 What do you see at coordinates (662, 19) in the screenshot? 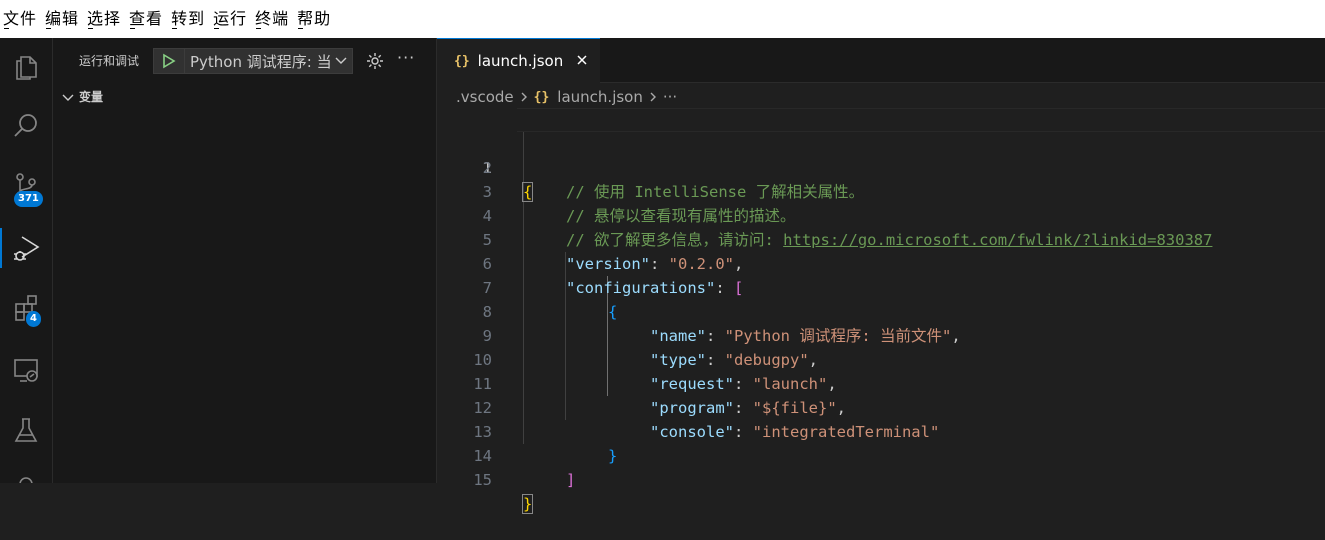
I see `menu-bar: 文件 编辑 选择 查看 转到 运行 终端 帮助` at bounding box center [662, 19].